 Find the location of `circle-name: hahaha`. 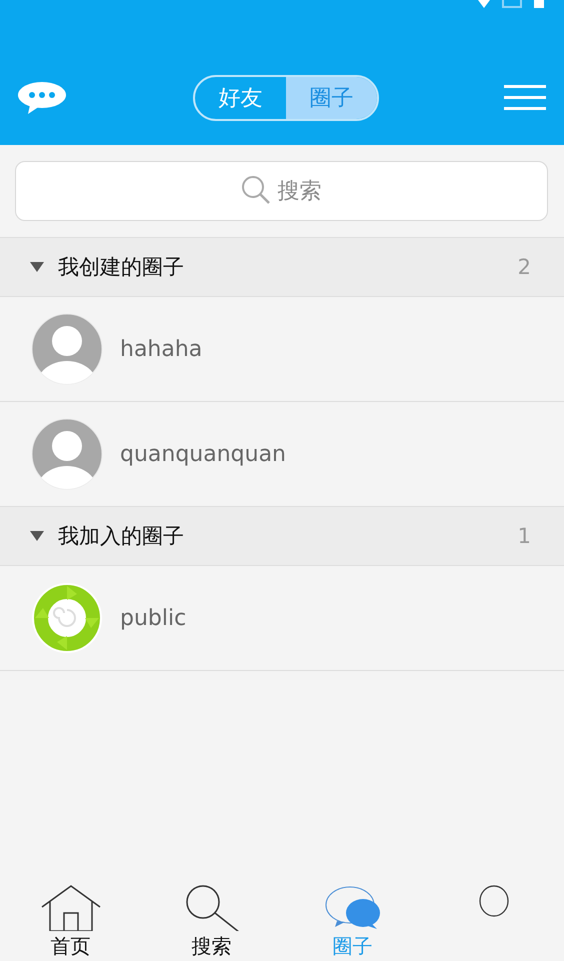

circle-name: hahaha is located at coordinates (161, 349).